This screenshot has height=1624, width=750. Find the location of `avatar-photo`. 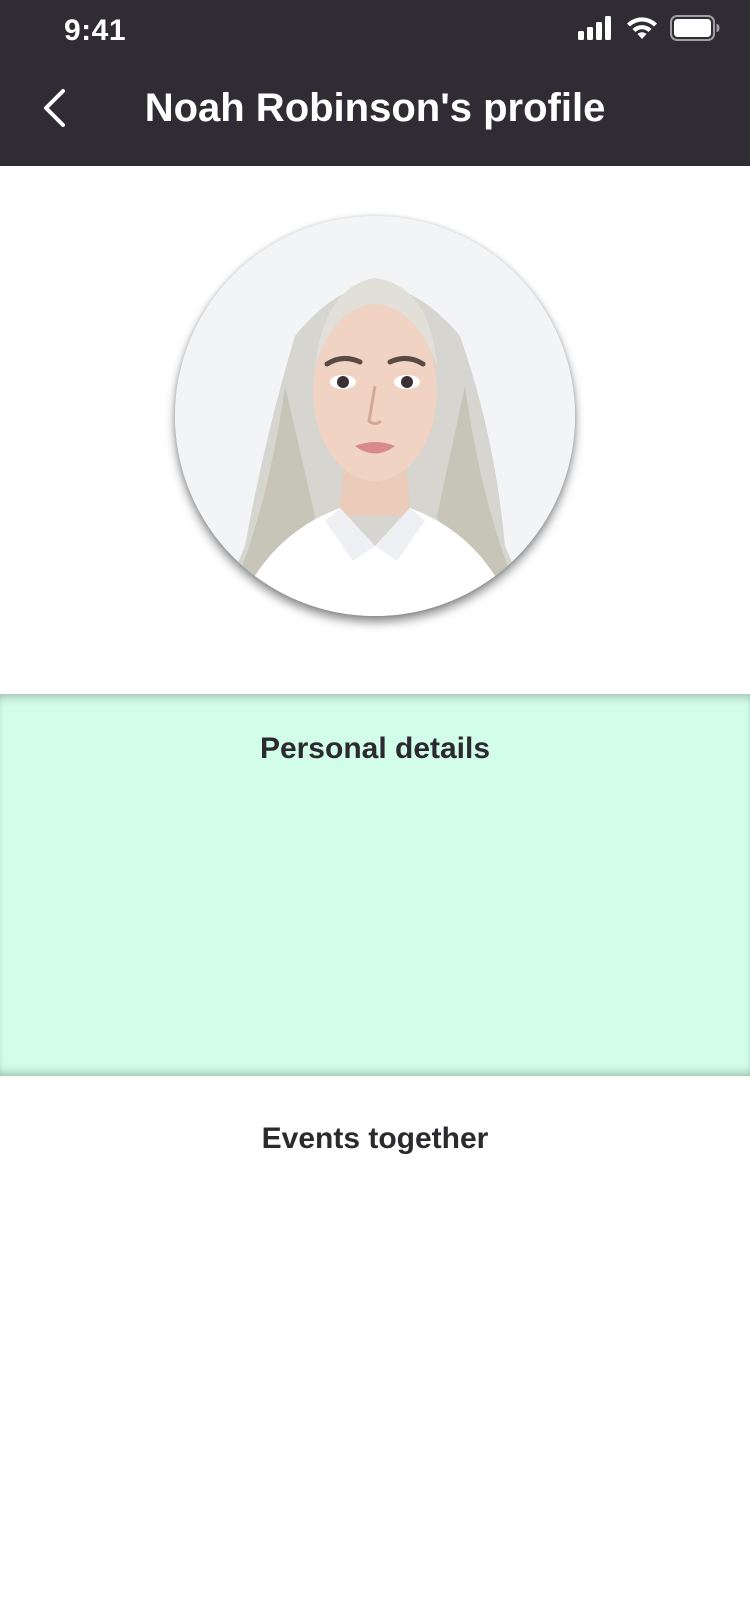

avatar-photo is located at coordinates (375, 416).